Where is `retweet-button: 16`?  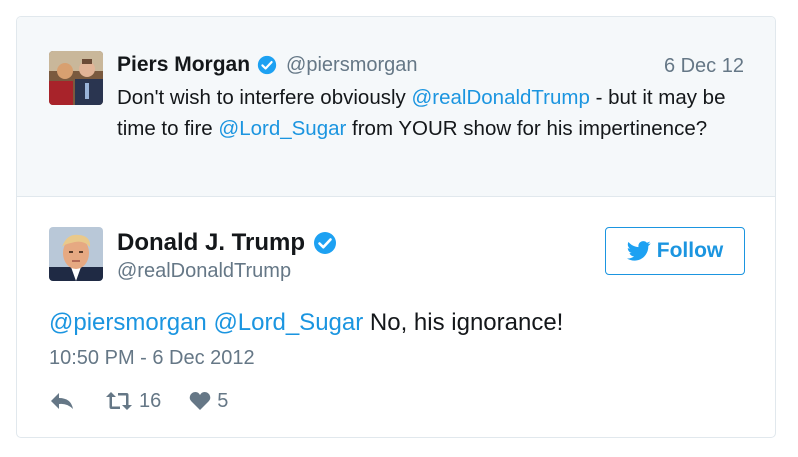
retweet-button: 16 is located at coordinates (133, 401).